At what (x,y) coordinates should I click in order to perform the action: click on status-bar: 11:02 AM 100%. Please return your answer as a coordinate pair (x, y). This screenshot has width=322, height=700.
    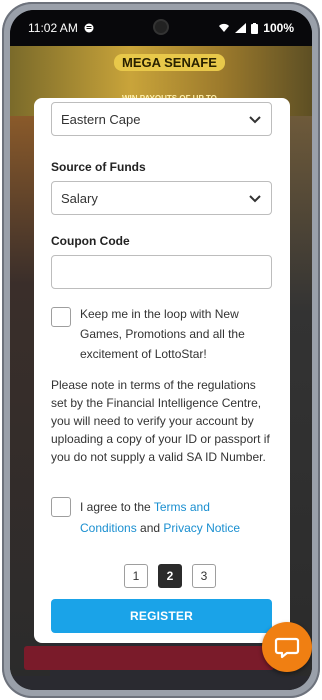
    Looking at the image, I should click on (161, 28).